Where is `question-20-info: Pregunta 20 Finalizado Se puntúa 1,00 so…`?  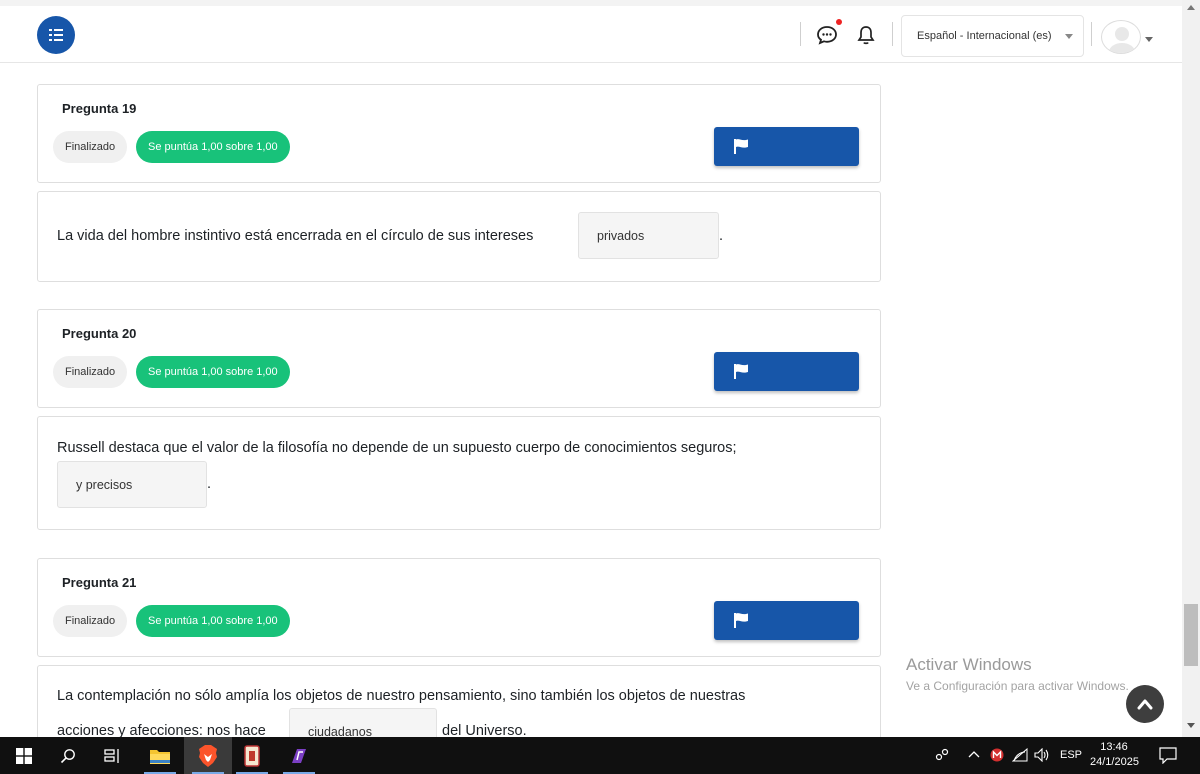
question-20-info: Pregunta 20 Finalizado Se puntúa 1,00 so… is located at coordinates (459, 358).